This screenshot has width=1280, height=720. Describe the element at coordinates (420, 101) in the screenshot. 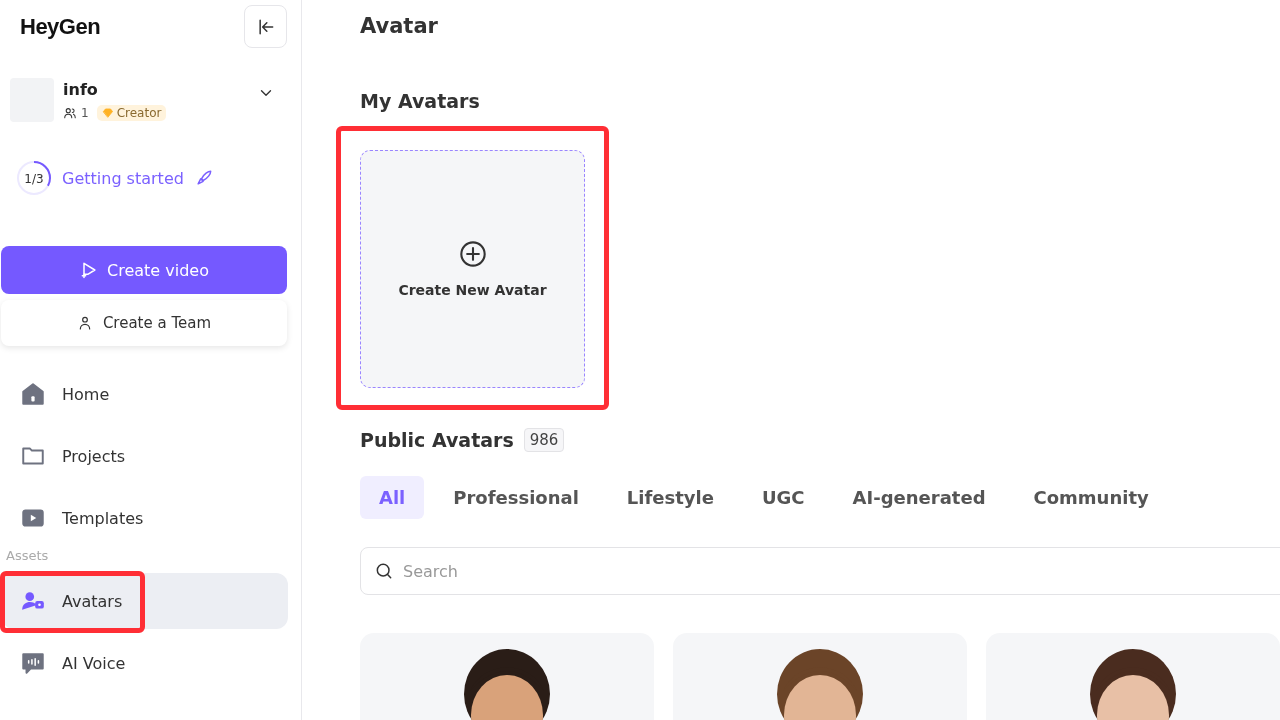

I see `section-heading: My Avatars` at that location.